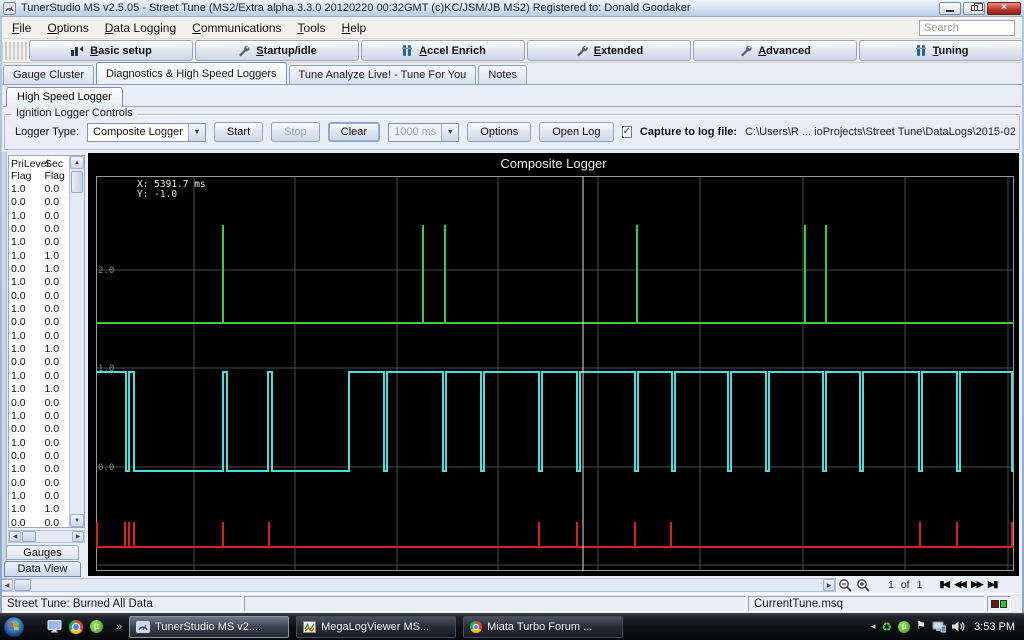 The height and width of the screenshot is (640, 1024). I want to click on rx-led-icon, so click(995, 604).